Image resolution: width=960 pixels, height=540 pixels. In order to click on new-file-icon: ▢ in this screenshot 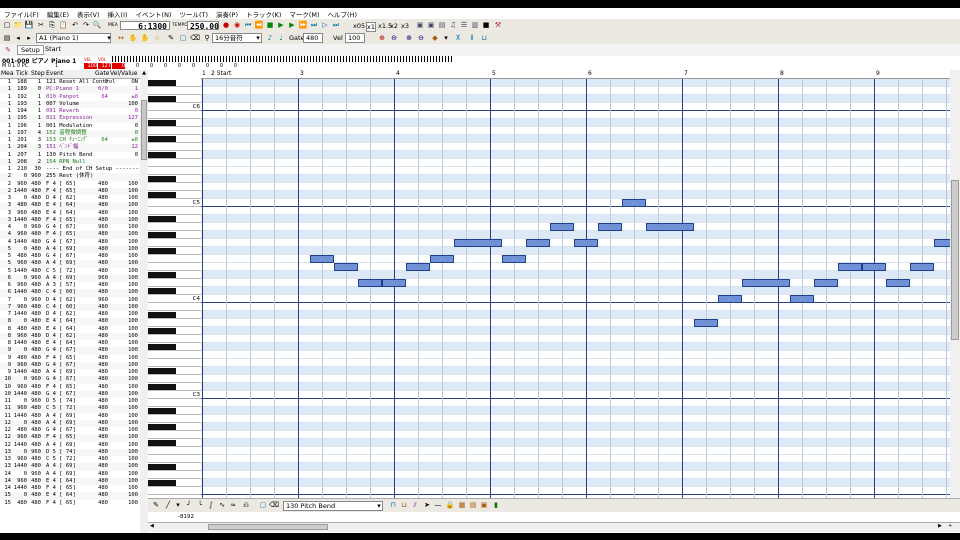, I will do `click(7, 25)`.